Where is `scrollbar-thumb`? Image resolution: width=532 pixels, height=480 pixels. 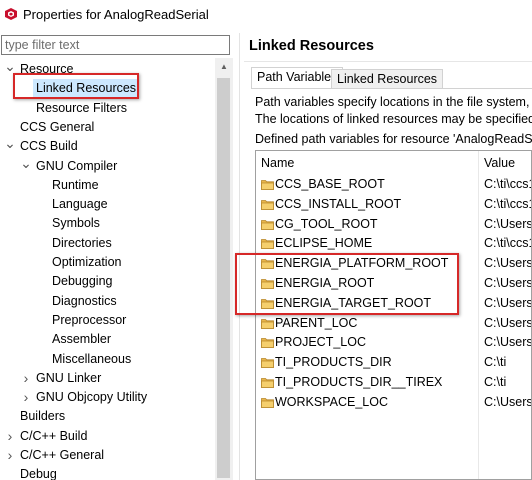
scrollbar-thumb is located at coordinates (223, 278).